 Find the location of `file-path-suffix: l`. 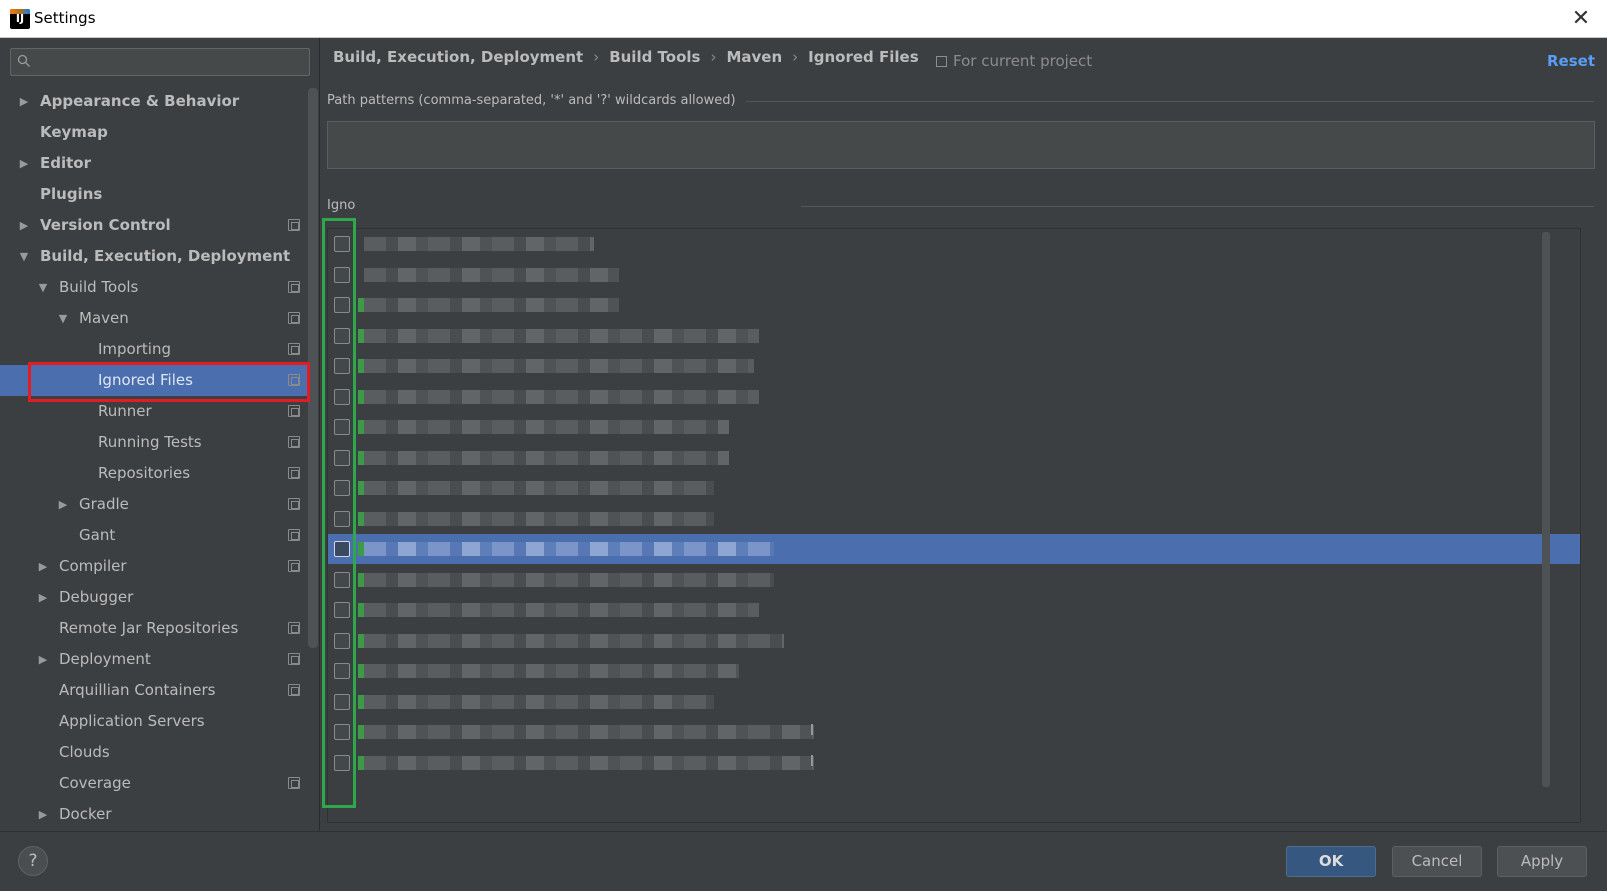

file-path-suffix: l is located at coordinates (812, 761).